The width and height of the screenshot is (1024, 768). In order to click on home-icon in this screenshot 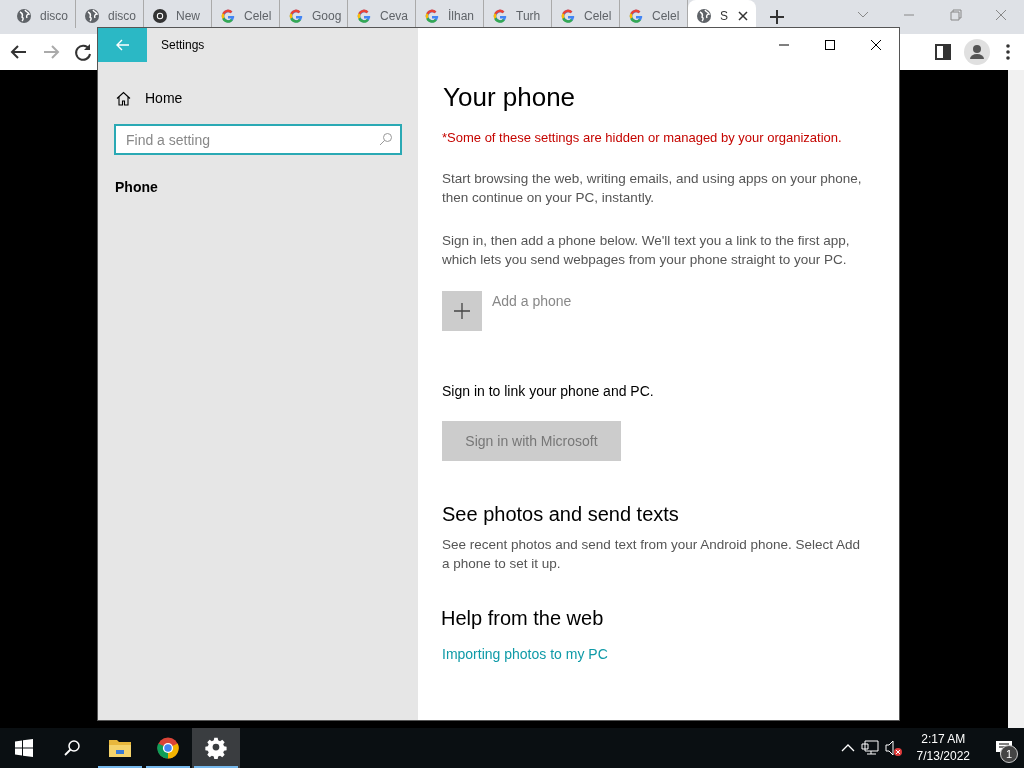, I will do `click(123, 98)`.